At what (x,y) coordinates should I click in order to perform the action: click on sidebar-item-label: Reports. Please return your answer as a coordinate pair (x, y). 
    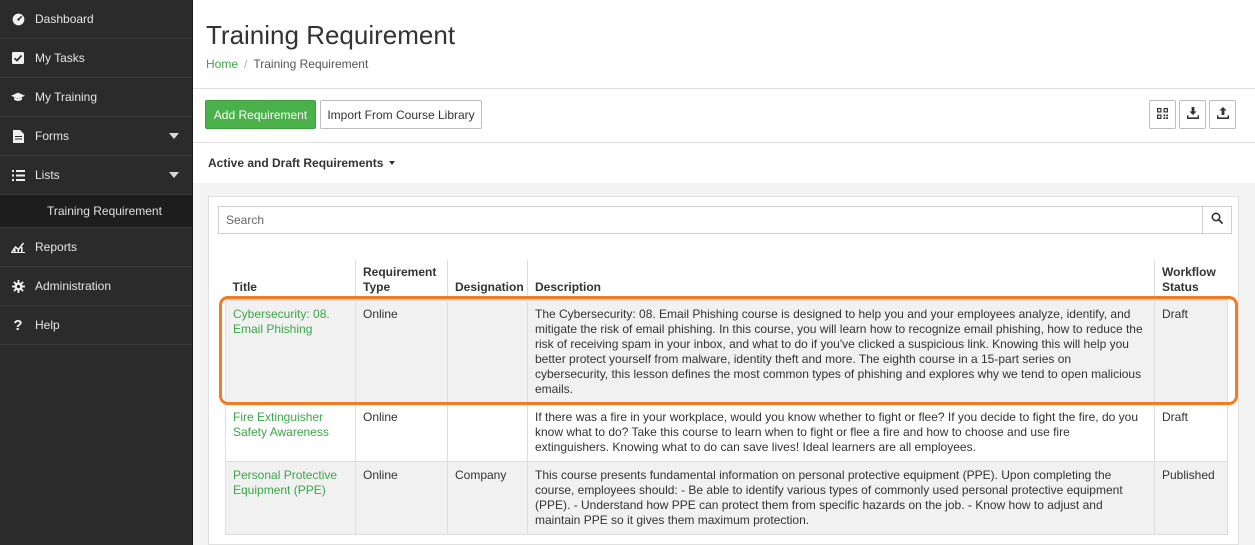
    Looking at the image, I should click on (56, 247).